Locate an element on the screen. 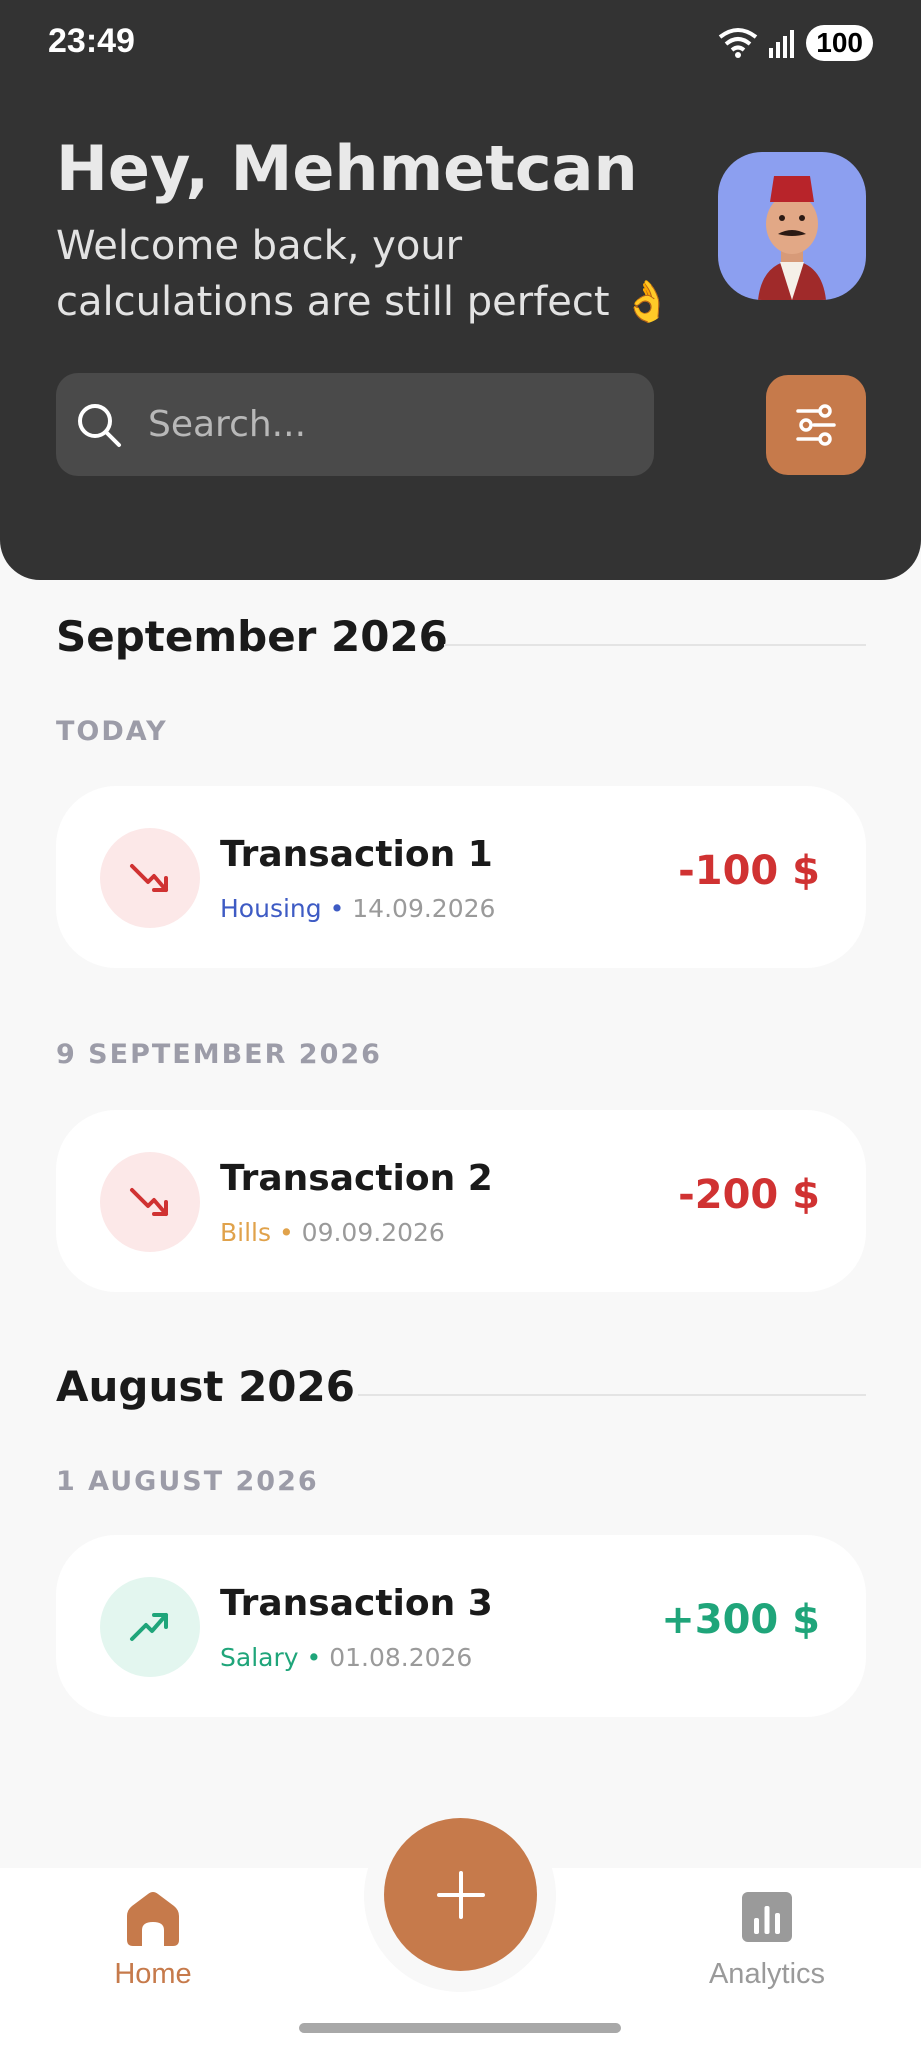 The width and height of the screenshot is (921, 2048). plus-icon is located at coordinates (460, 1894).